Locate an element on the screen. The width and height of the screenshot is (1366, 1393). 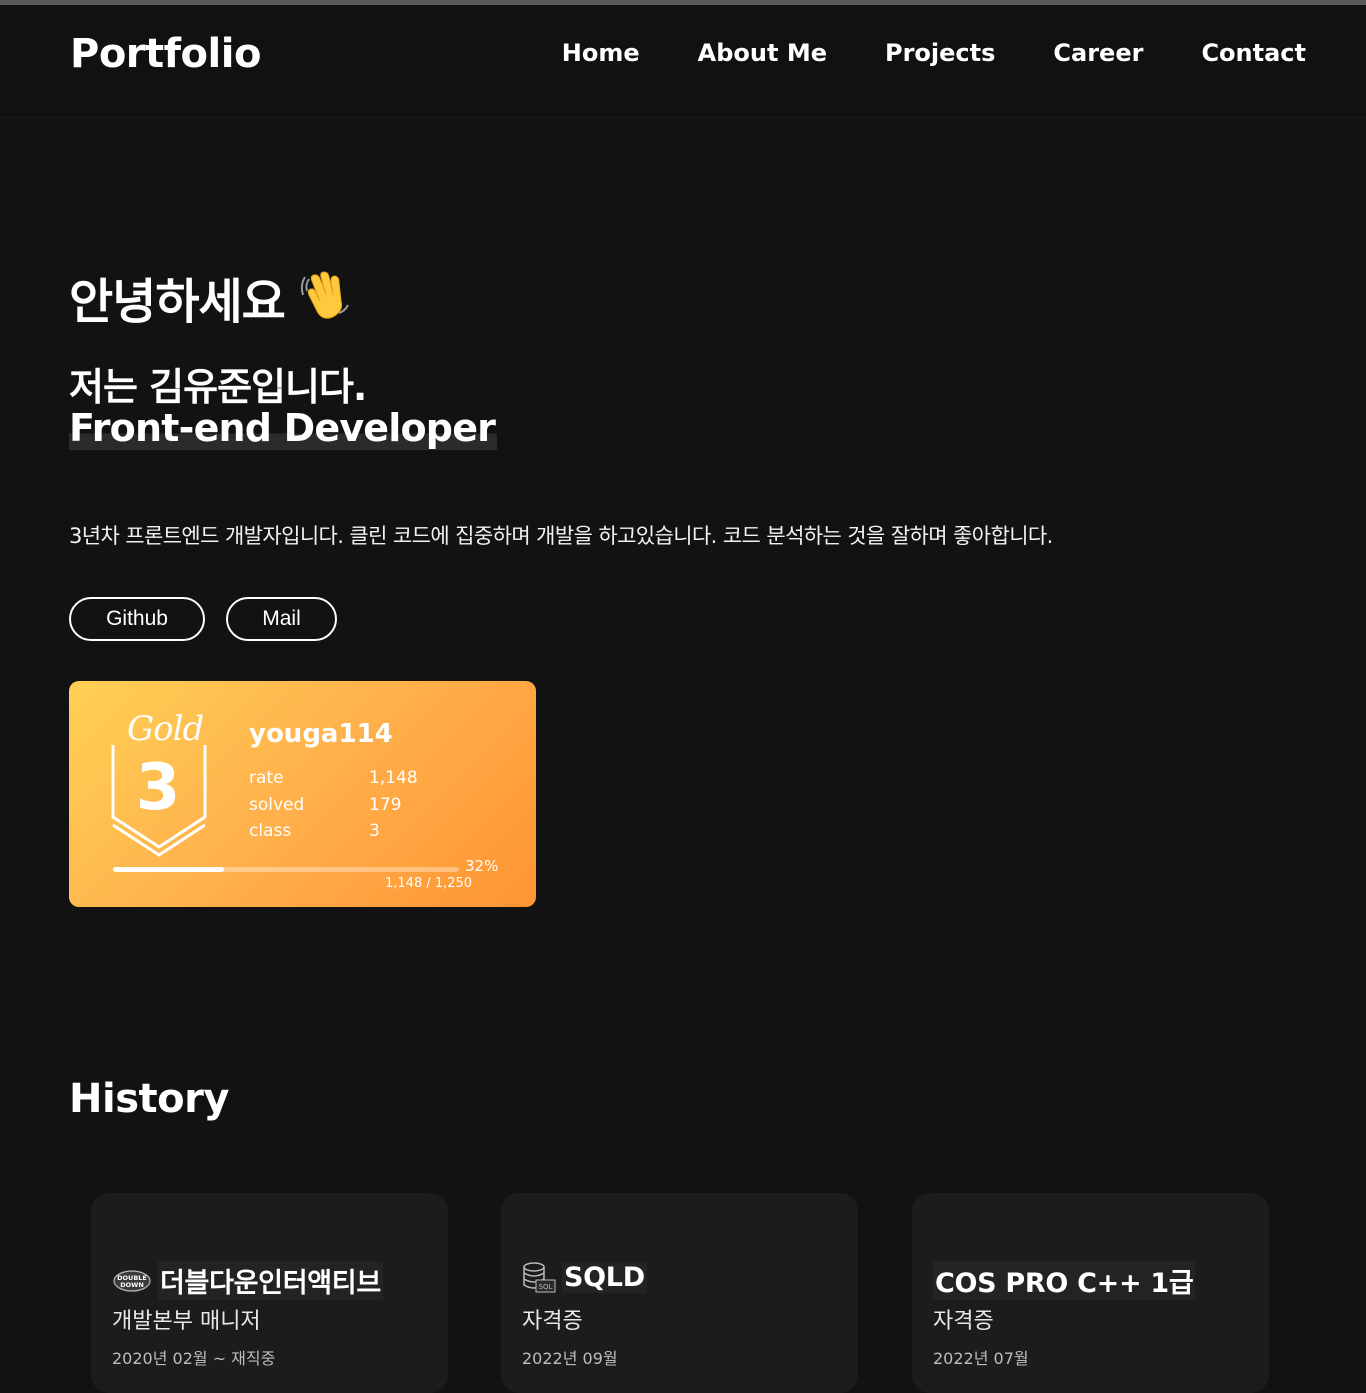
nav-contact: Contact is located at coordinates (1253, 53).